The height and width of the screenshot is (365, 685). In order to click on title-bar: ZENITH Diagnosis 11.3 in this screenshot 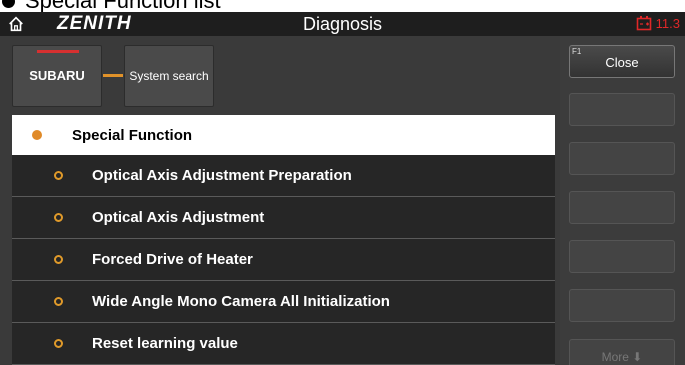, I will do `click(342, 24)`.